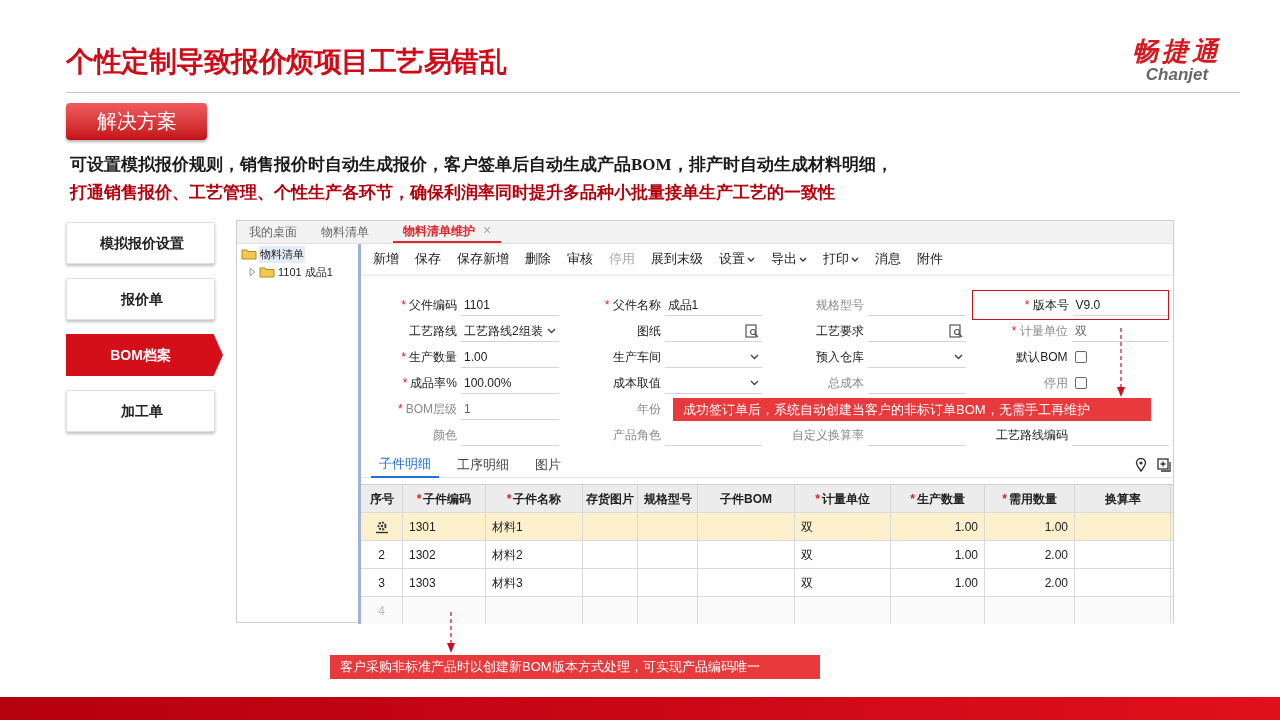 The height and width of the screenshot is (720, 1280). Describe the element at coordinates (286, 62) in the screenshot. I see `slide-title: 个性定制导致报价烦项目工艺易错乱` at that location.